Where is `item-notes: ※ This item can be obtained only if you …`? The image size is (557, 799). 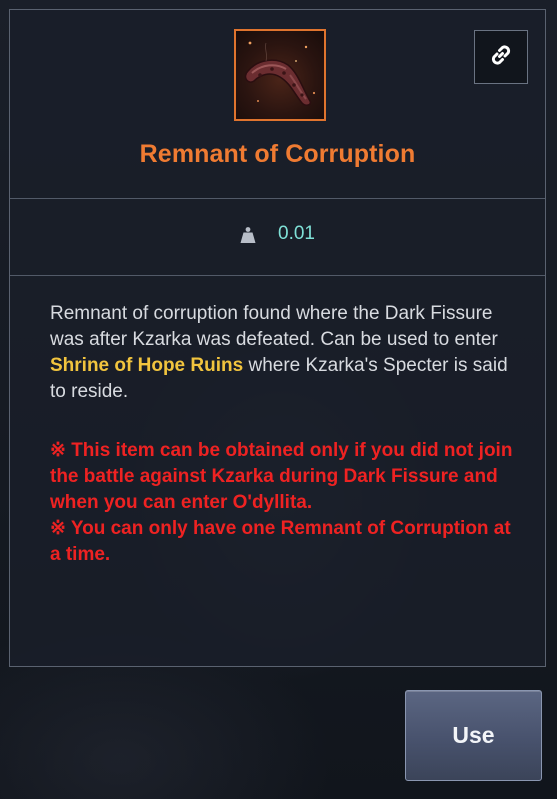
item-notes: ※ This item can be obtained only if you … is located at coordinates (285, 503).